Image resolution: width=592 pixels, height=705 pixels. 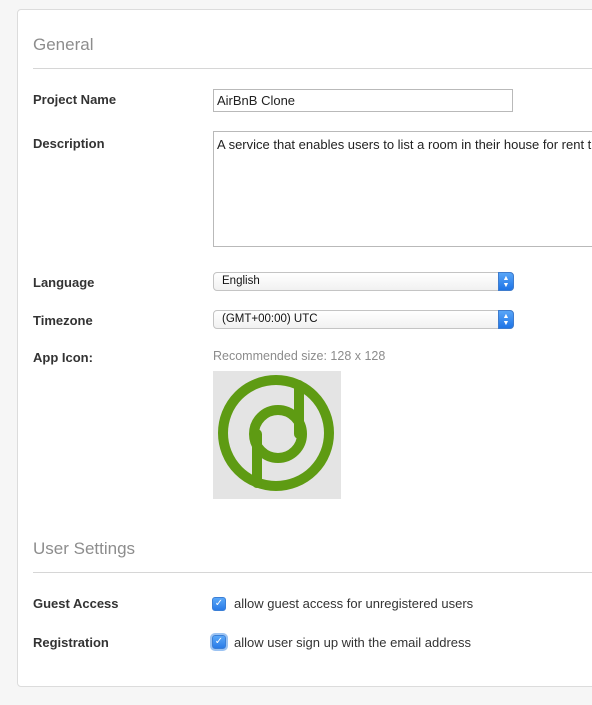 I want to click on general-section-title: General, so click(x=63, y=44).